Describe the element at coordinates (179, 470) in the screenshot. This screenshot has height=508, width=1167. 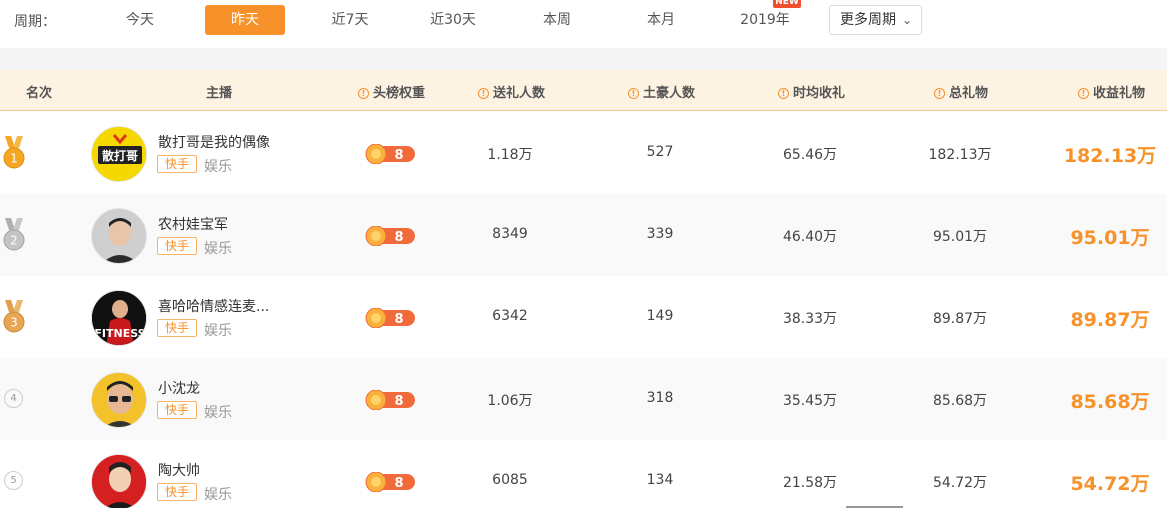
I see `anchor-name: 陶大帅` at that location.